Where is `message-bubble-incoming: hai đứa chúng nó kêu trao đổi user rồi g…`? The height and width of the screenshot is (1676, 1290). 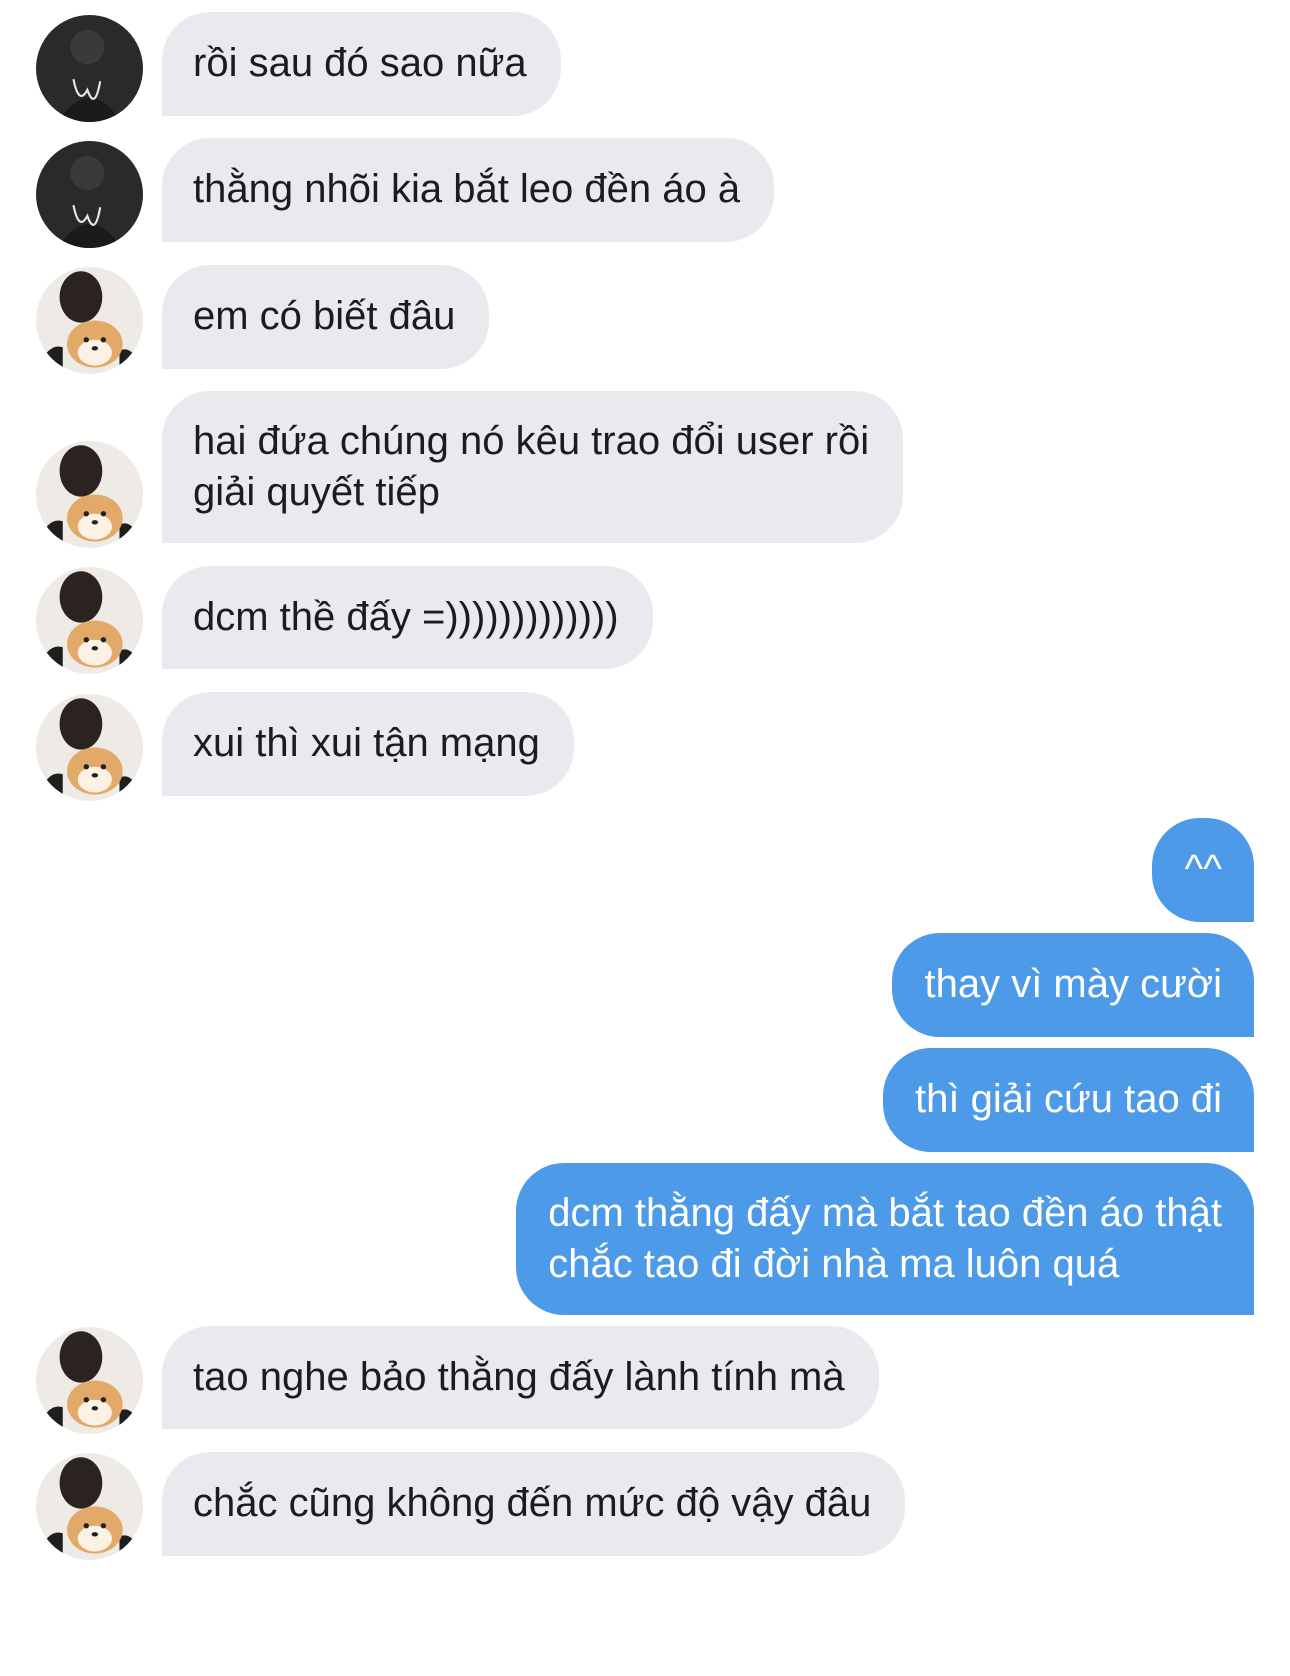
message-bubble-incoming: hai đứa chúng nó kêu trao đổi user rồi g… is located at coordinates (533, 467).